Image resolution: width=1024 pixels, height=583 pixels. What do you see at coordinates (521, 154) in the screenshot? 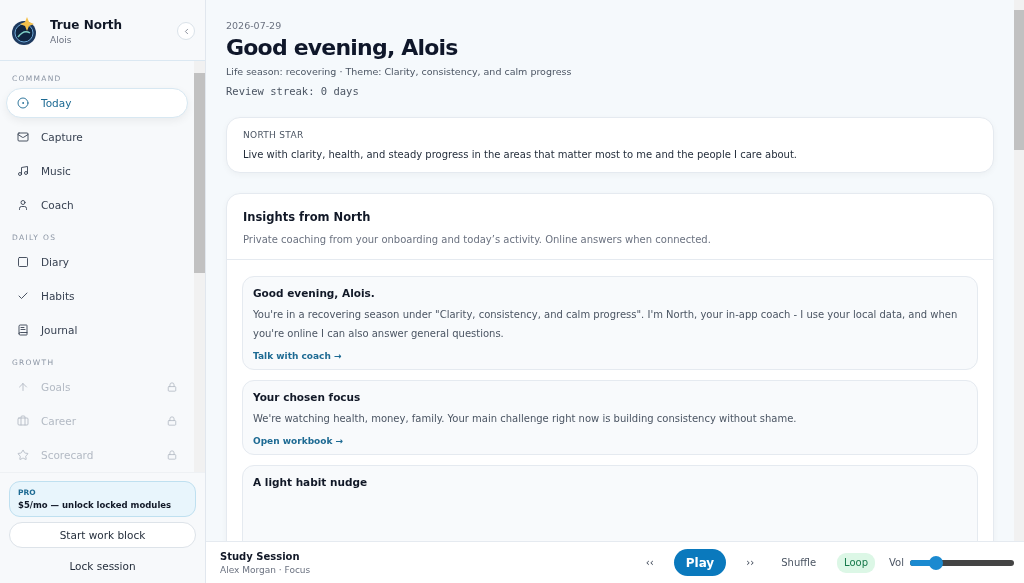
I see `north-star-text: Live with clarity, health, and steady progress in the areas that matter most to me and the people I care about.` at bounding box center [521, 154].